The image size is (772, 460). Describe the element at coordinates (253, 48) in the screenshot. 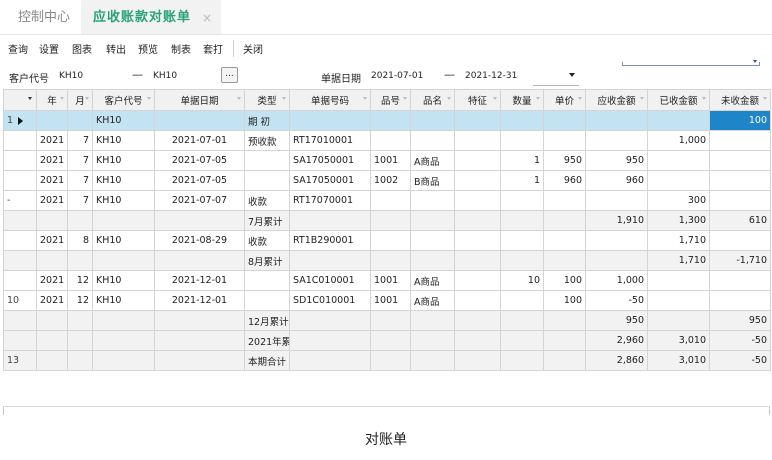

I see `close-button: 关闭` at that location.